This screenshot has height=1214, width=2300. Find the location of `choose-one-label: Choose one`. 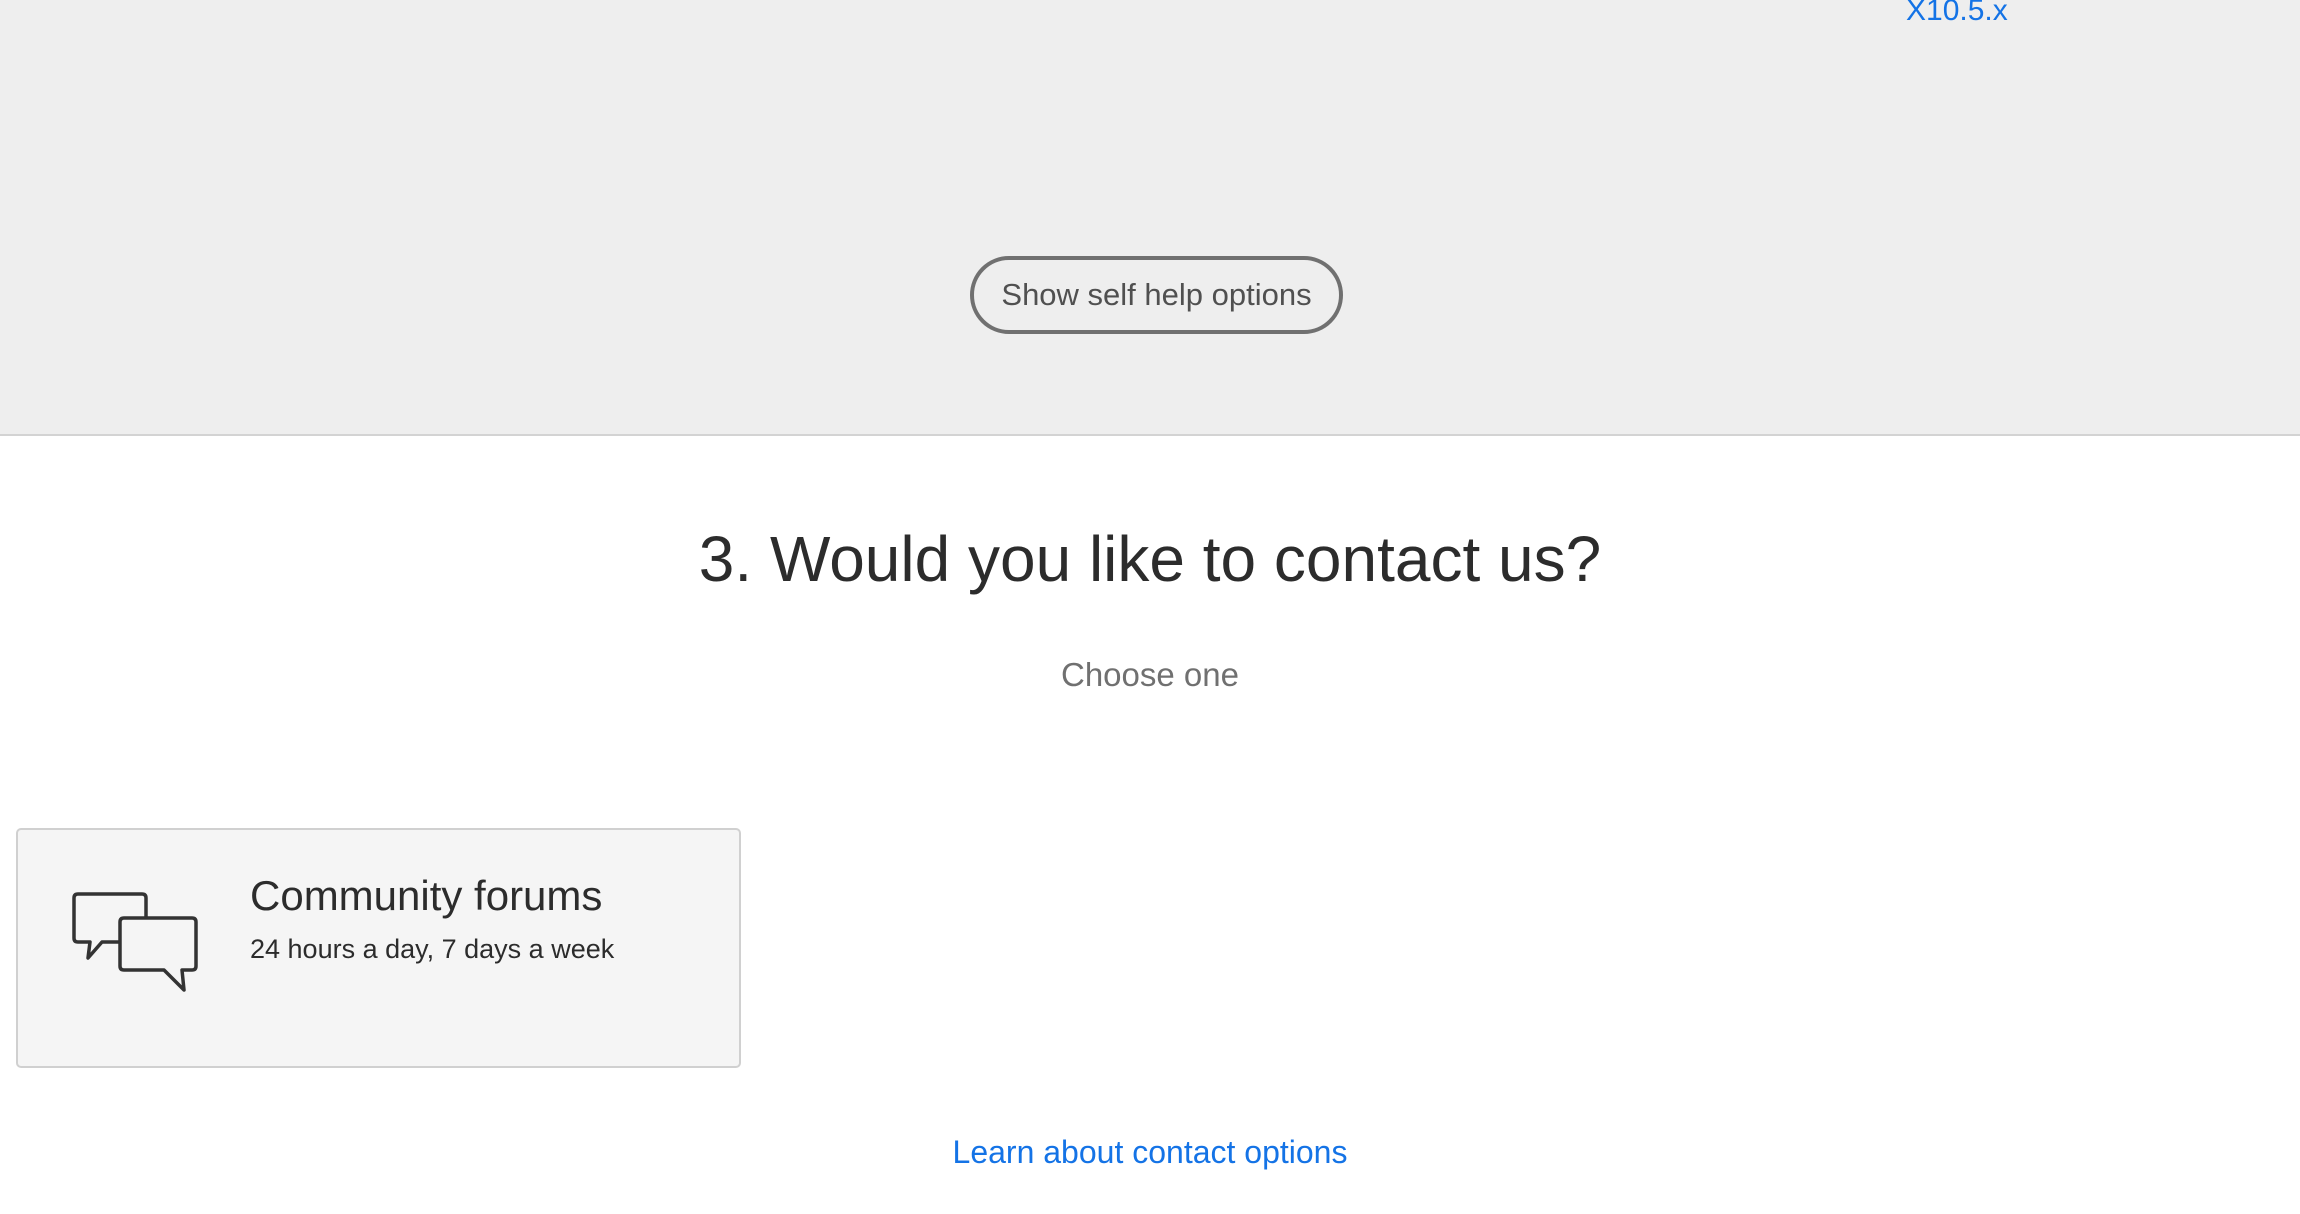

choose-one-label: Choose one is located at coordinates (1150, 674).